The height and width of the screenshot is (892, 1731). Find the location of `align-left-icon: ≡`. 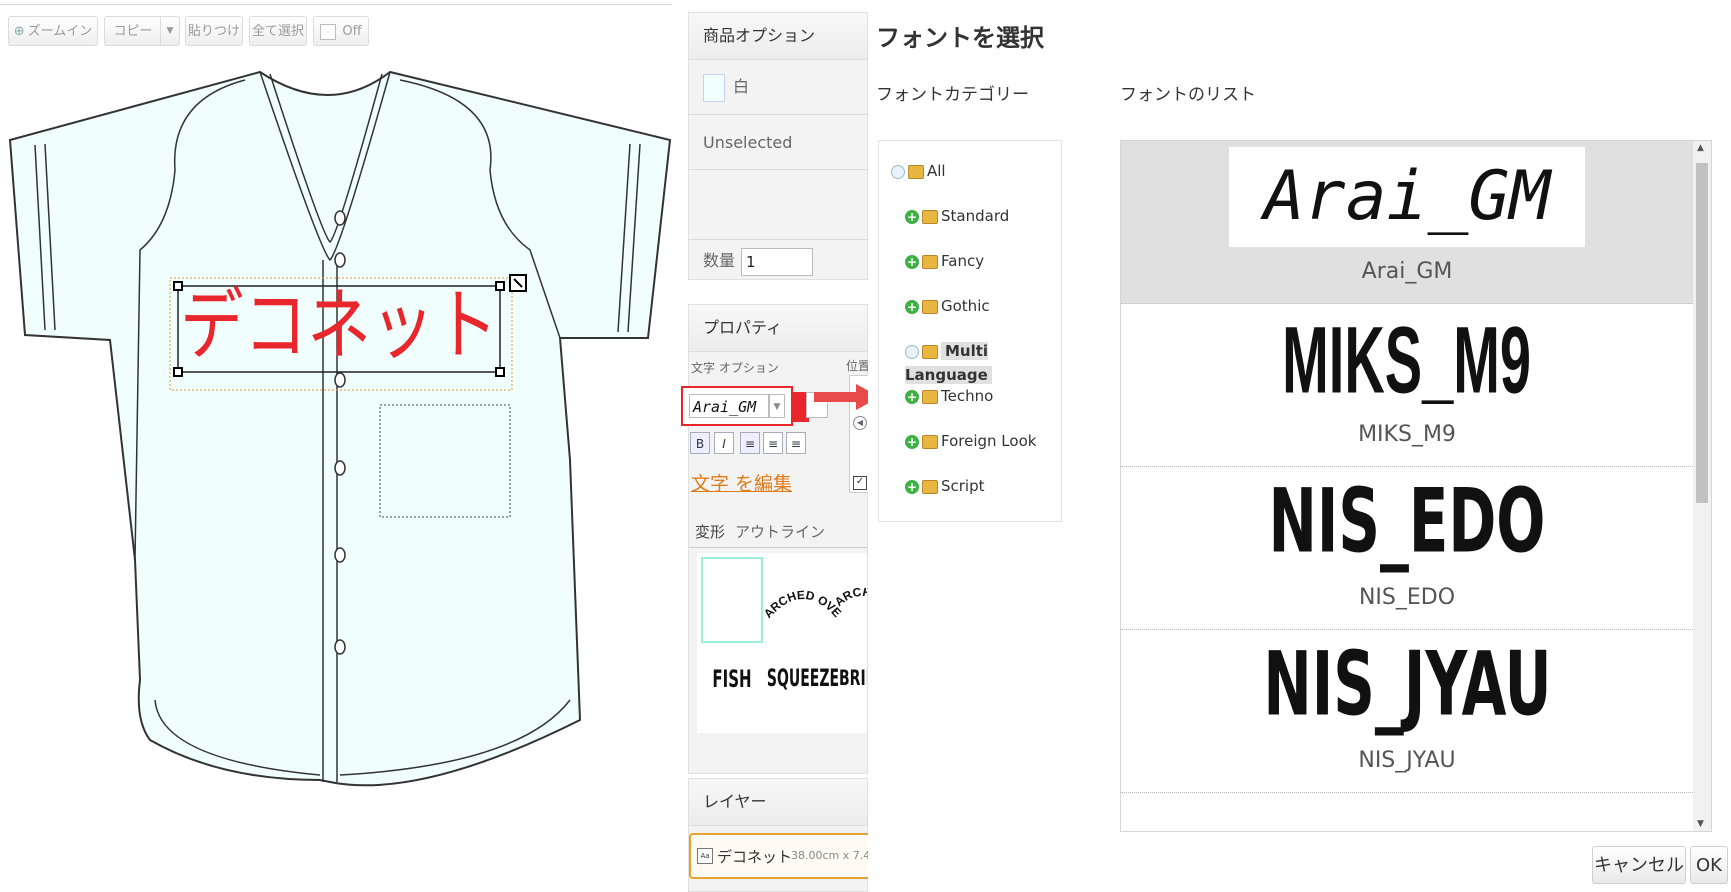

align-left-icon: ≡ is located at coordinates (750, 443).